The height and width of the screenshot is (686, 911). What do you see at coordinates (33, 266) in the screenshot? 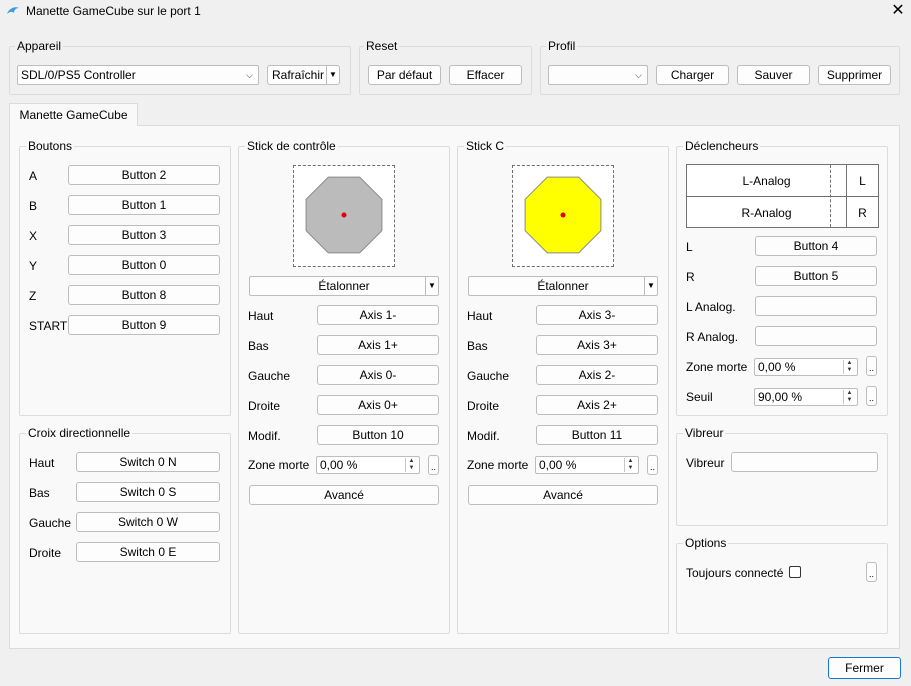
I see `button-row-label: Y` at bounding box center [33, 266].